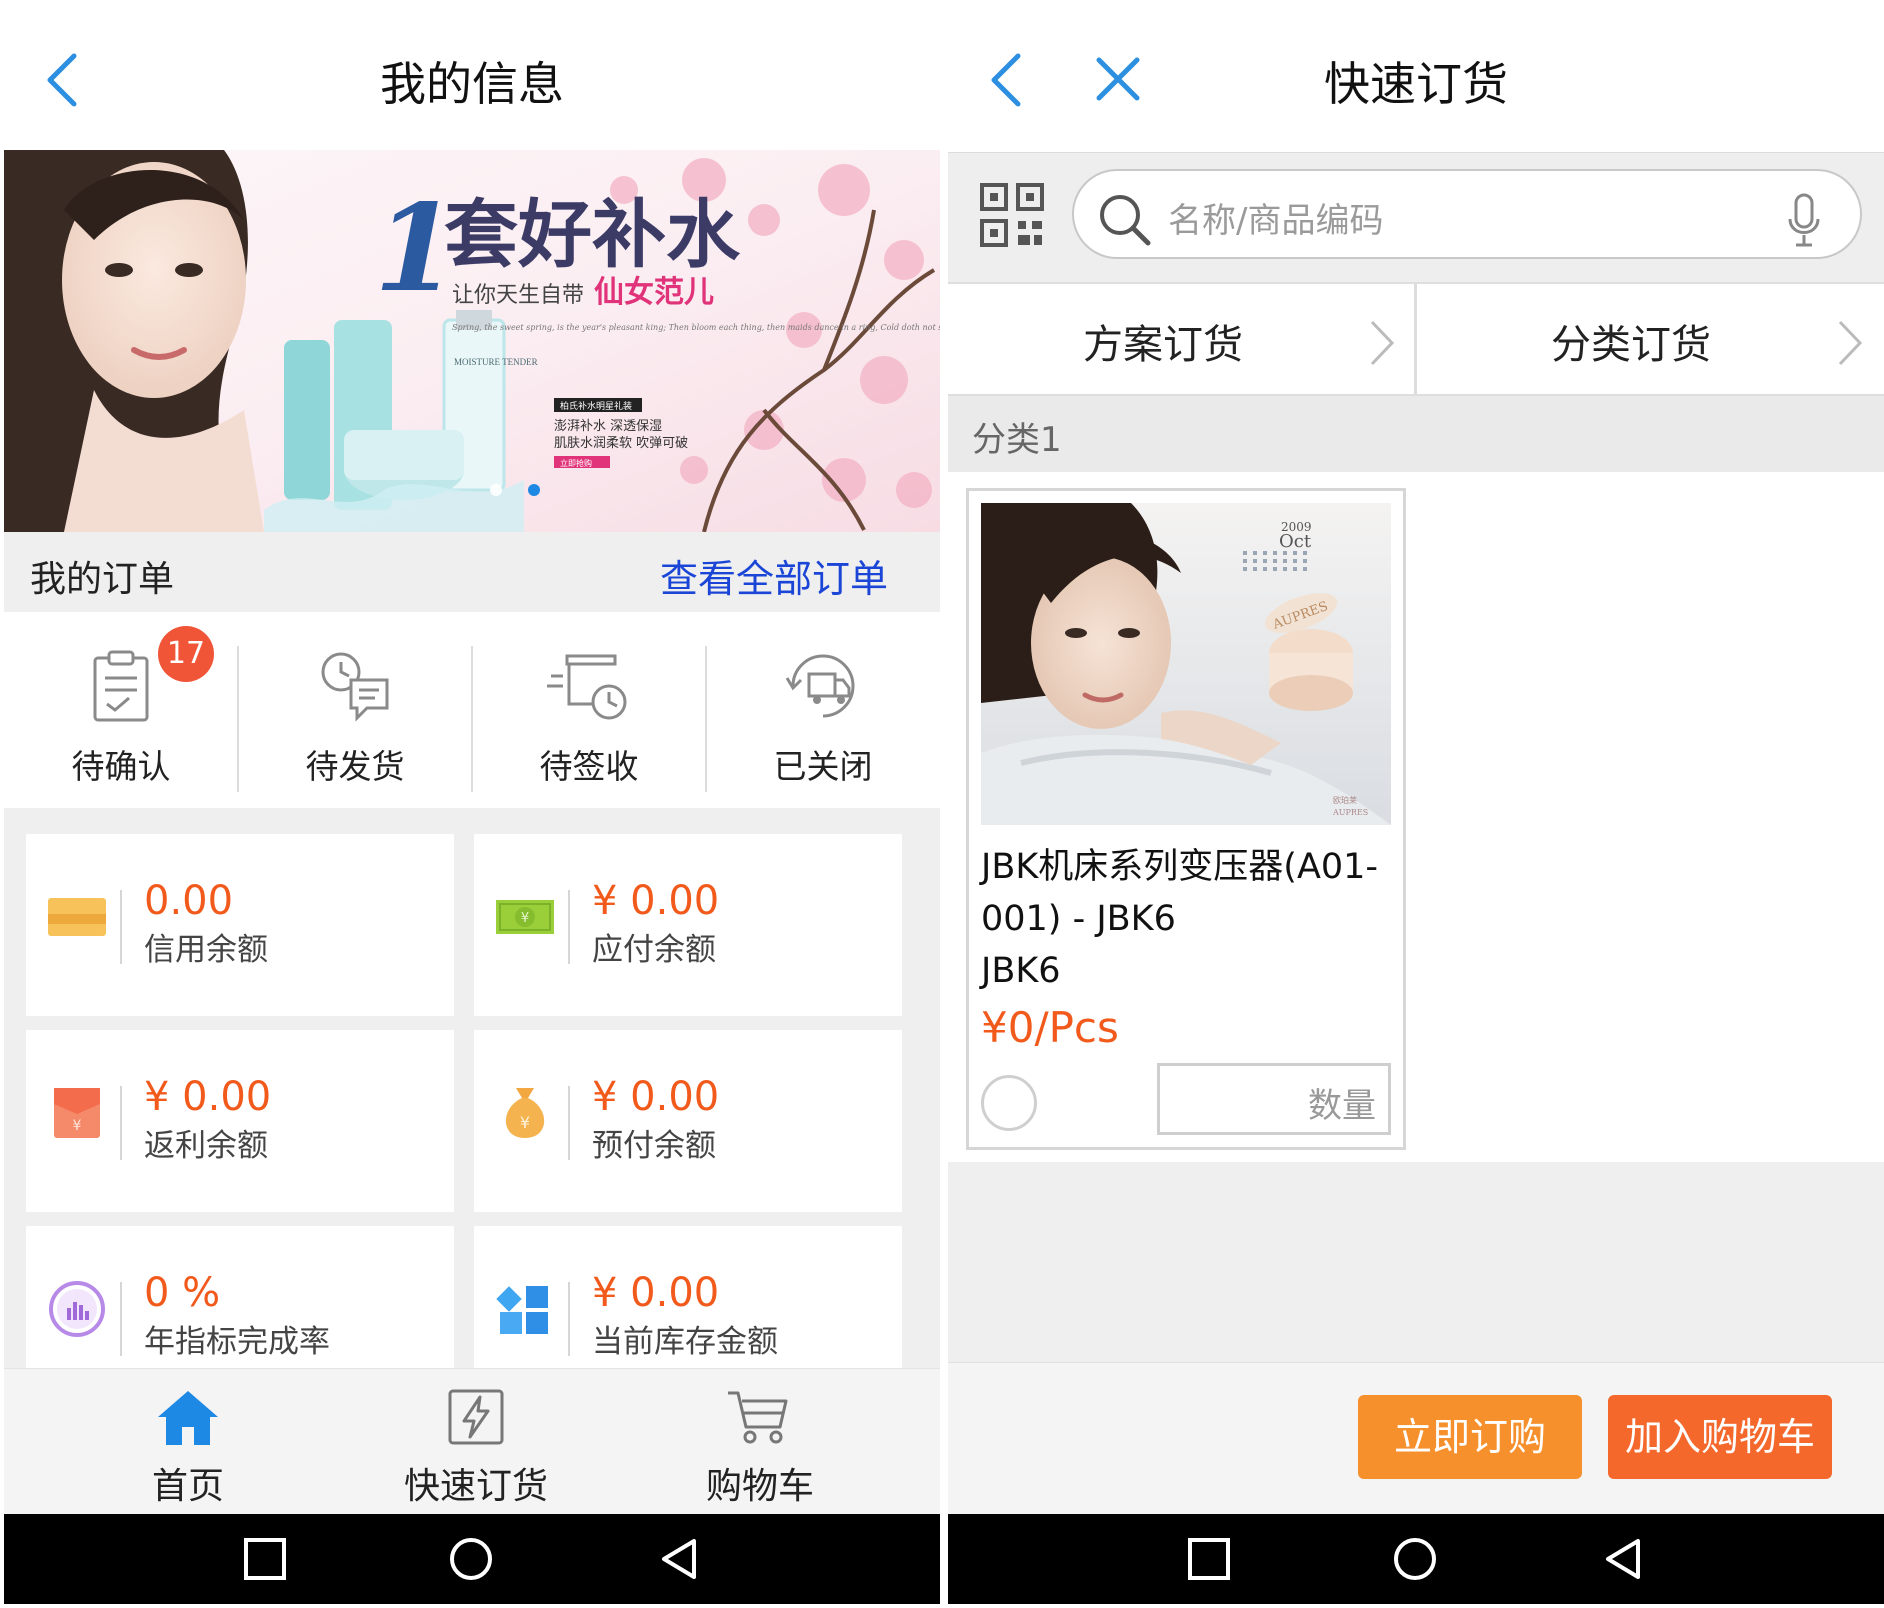 This screenshot has height=1608, width=1884. I want to click on svg-text: 肌肤水润柔软 吹弹可破, so click(621, 443).